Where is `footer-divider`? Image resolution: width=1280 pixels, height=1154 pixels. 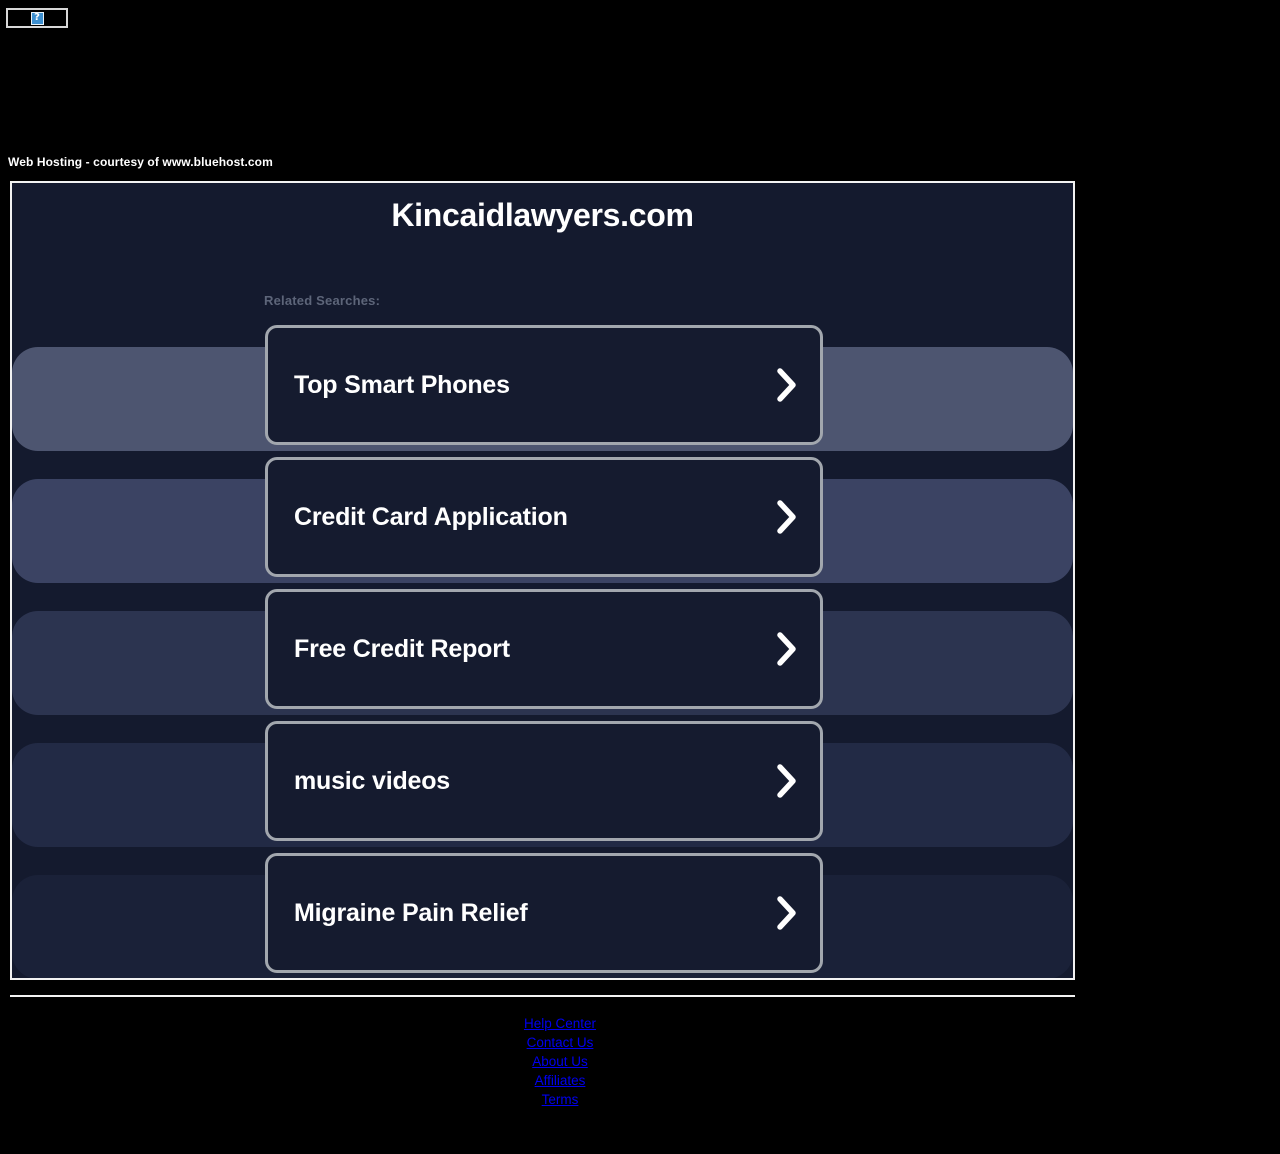 footer-divider is located at coordinates (542, 996).